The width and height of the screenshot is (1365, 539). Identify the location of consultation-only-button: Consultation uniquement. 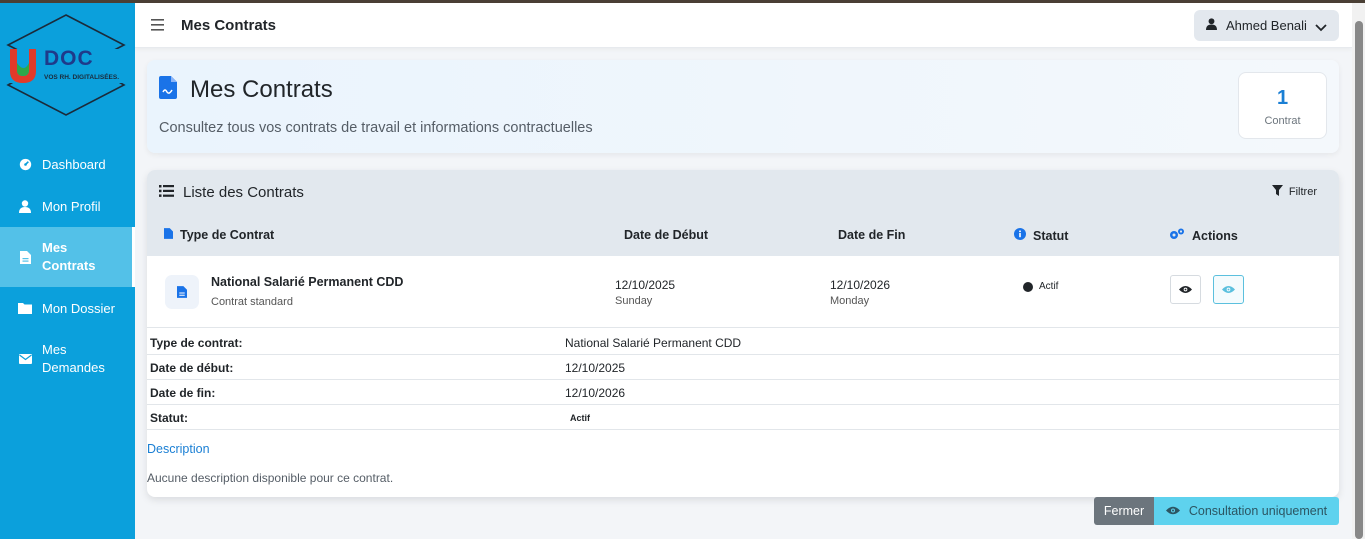
(1246, 511).